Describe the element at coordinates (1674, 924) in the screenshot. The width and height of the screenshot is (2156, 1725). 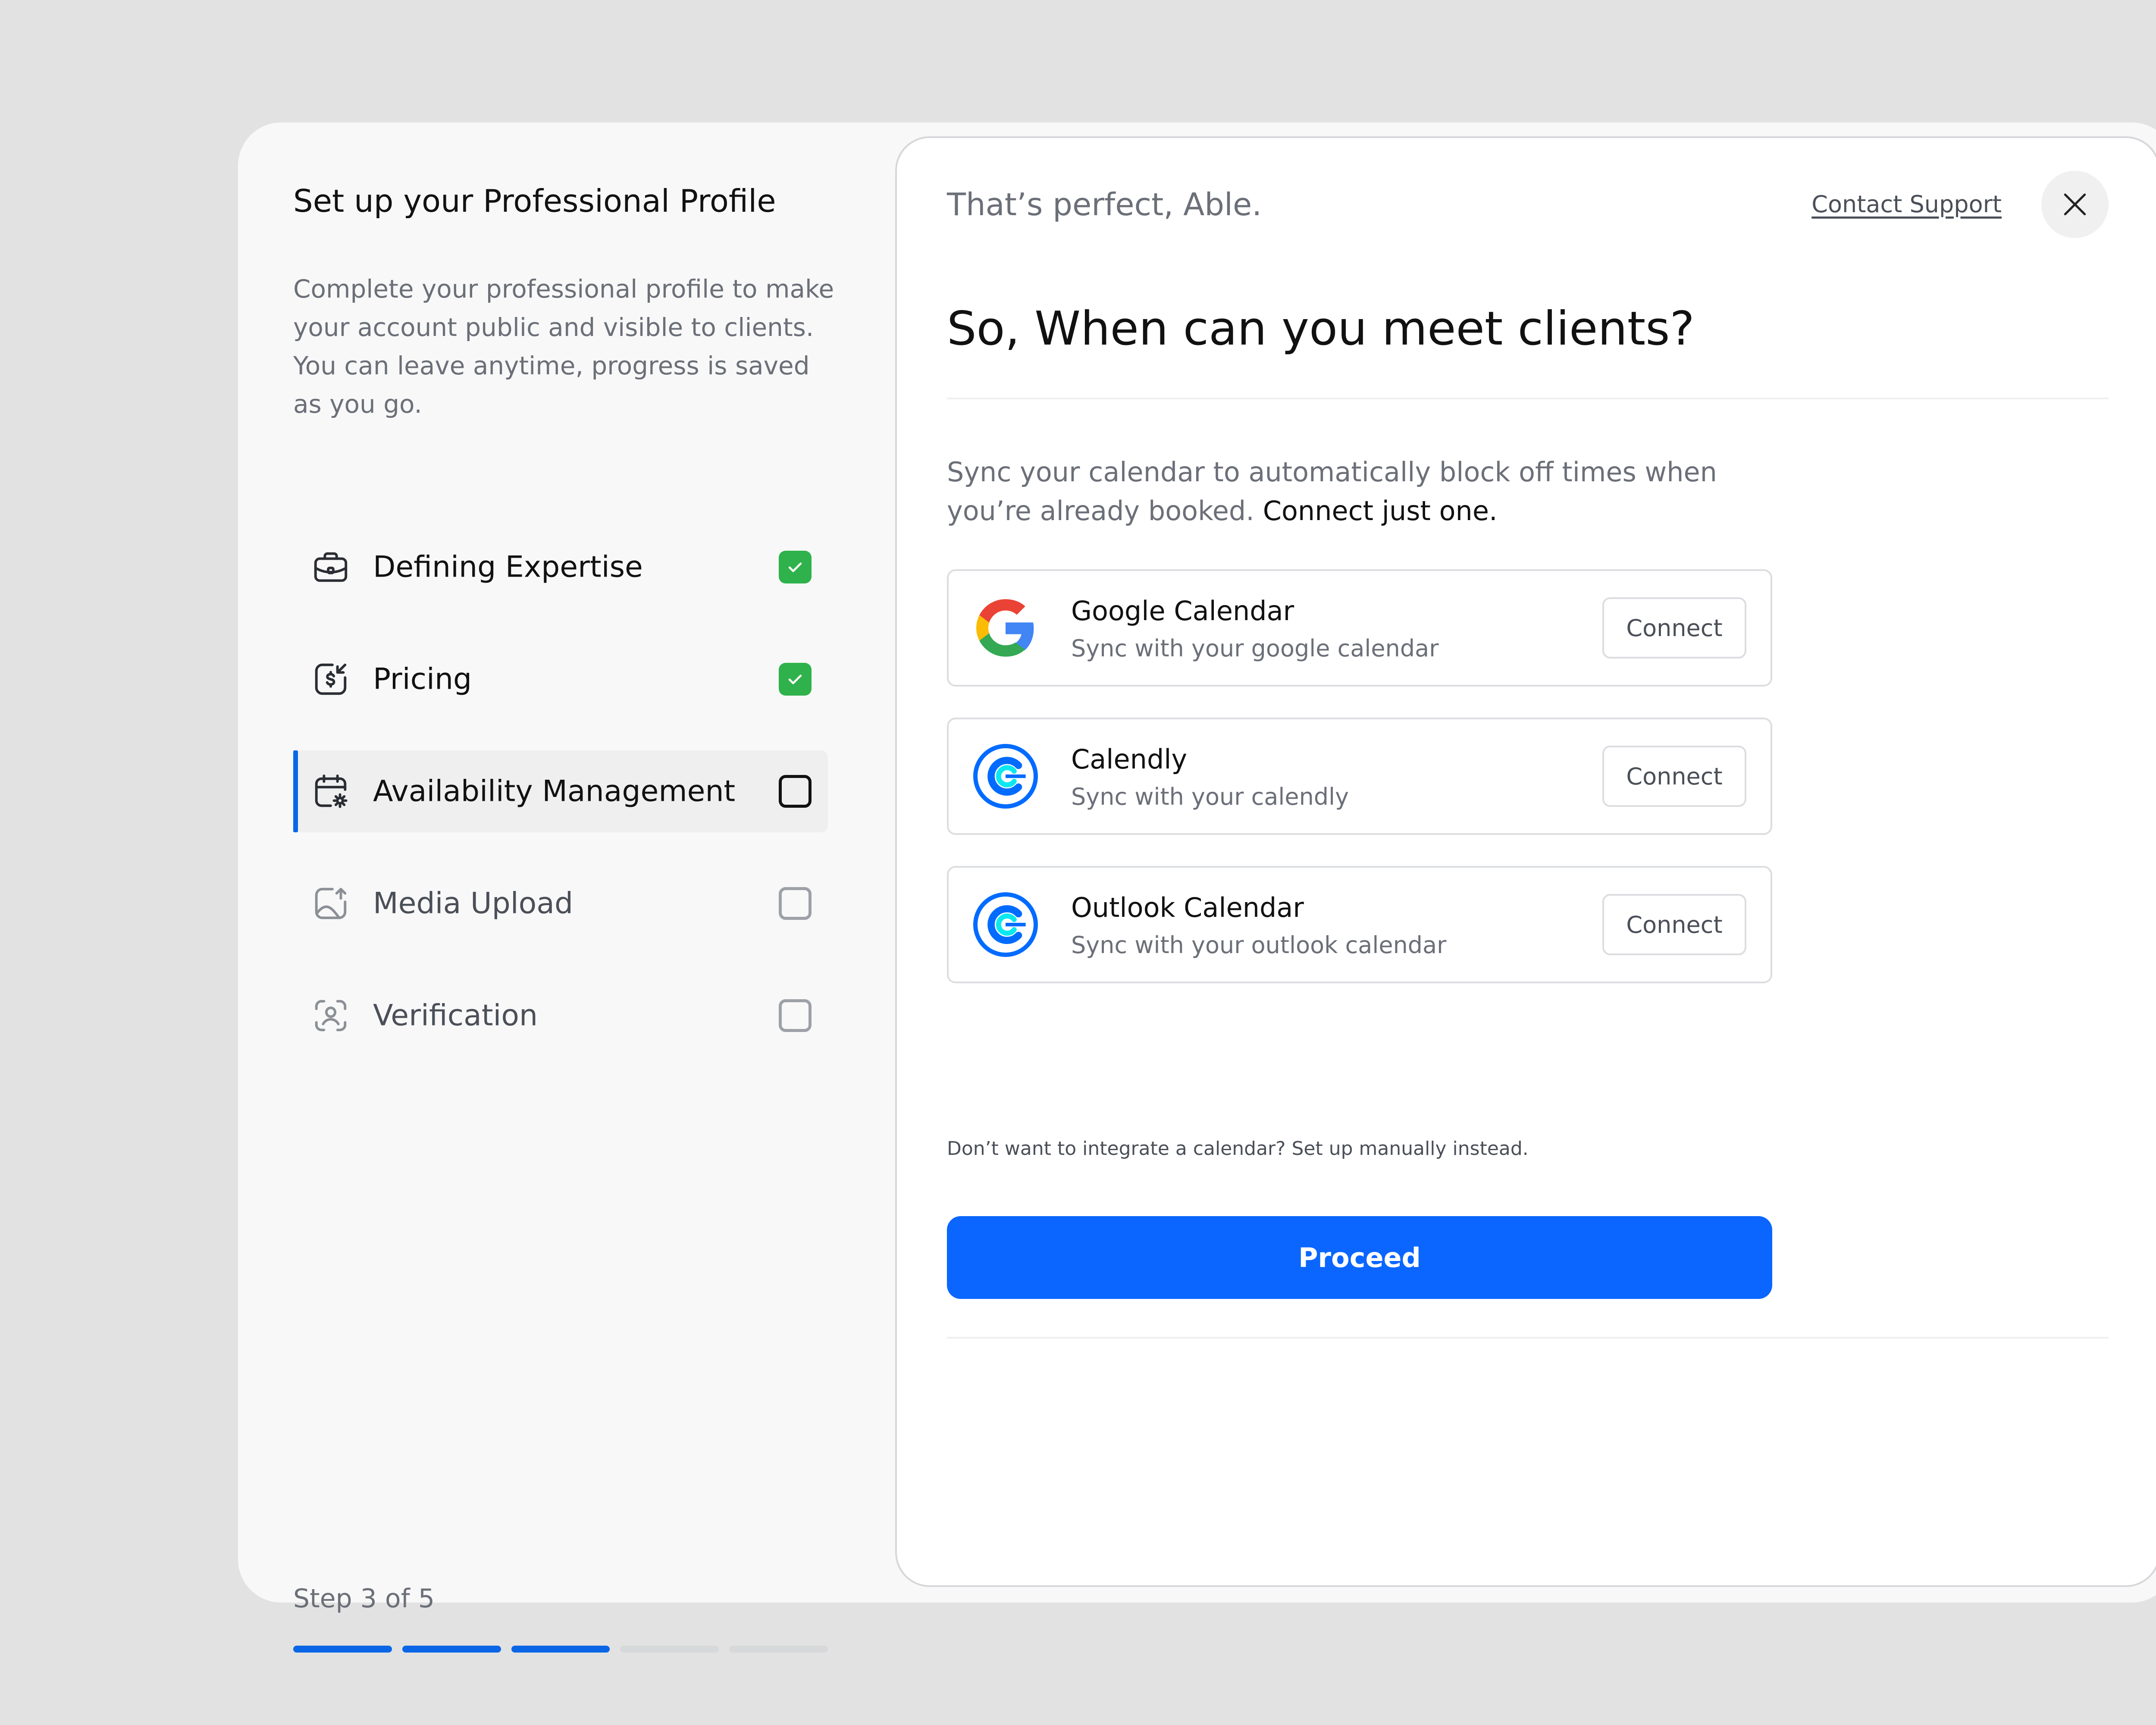
I see `connect-outlook-button: Connect` at that location.